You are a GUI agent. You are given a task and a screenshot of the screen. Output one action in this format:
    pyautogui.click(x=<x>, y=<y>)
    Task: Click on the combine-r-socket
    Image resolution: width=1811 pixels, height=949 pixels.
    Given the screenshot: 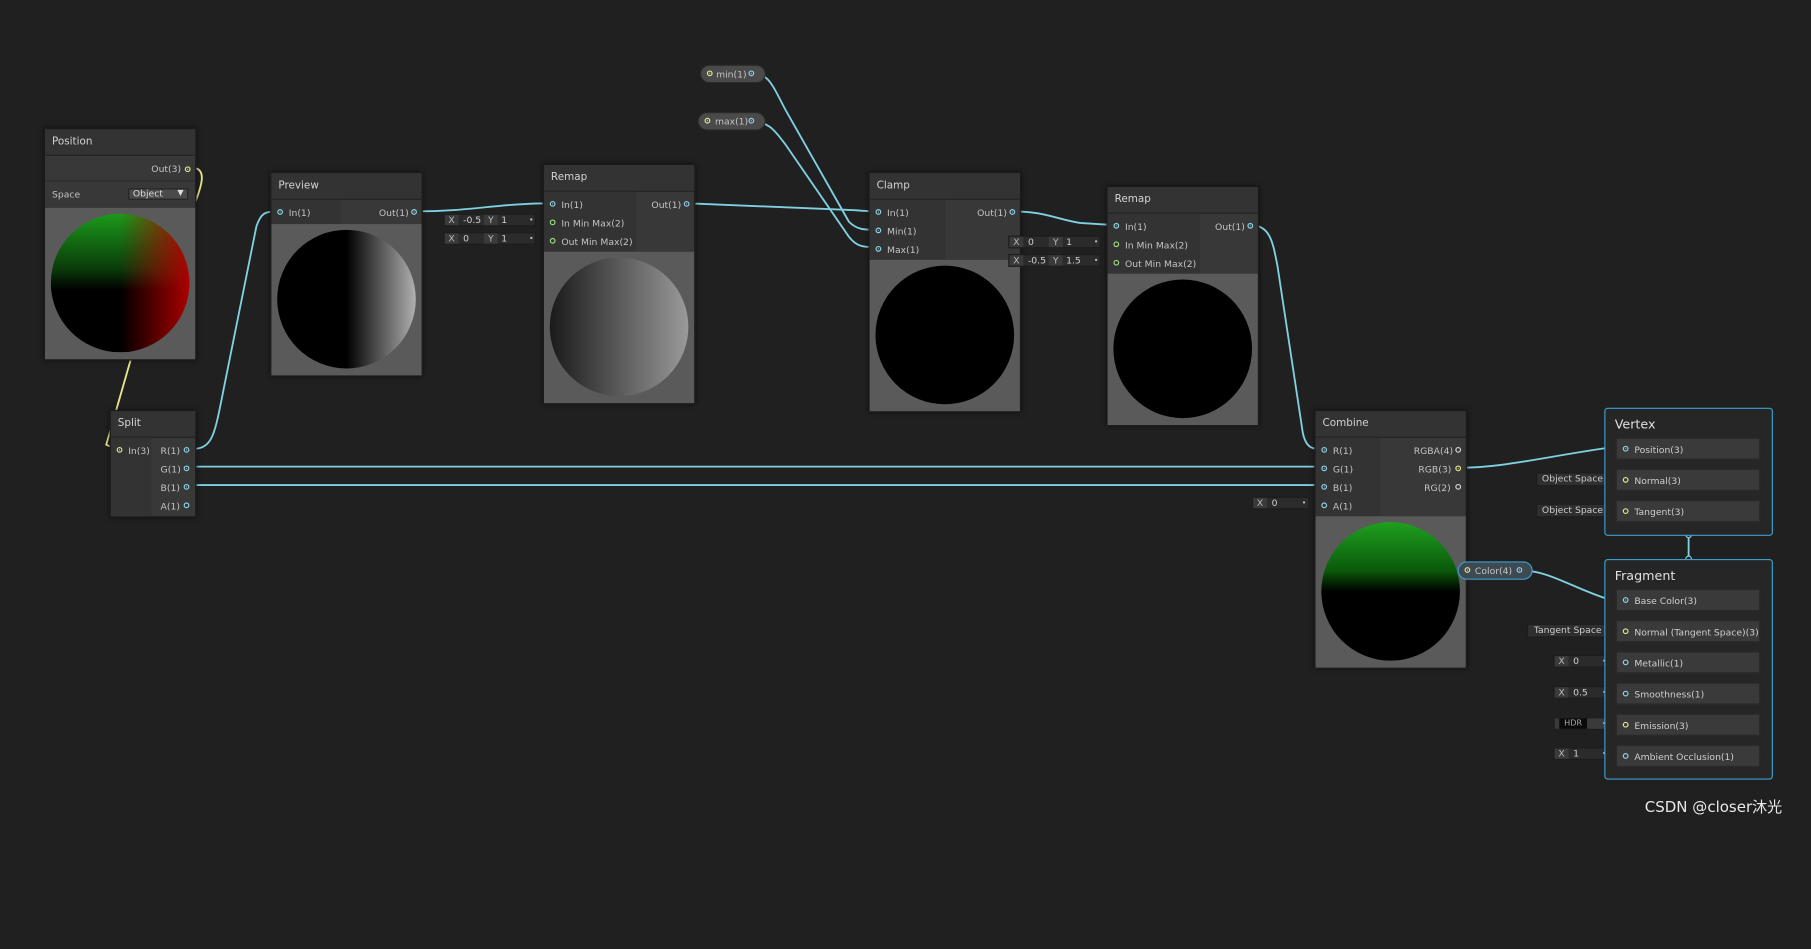 What is the action you would take?
    pyautogui.click(x=1324, y=449)
    